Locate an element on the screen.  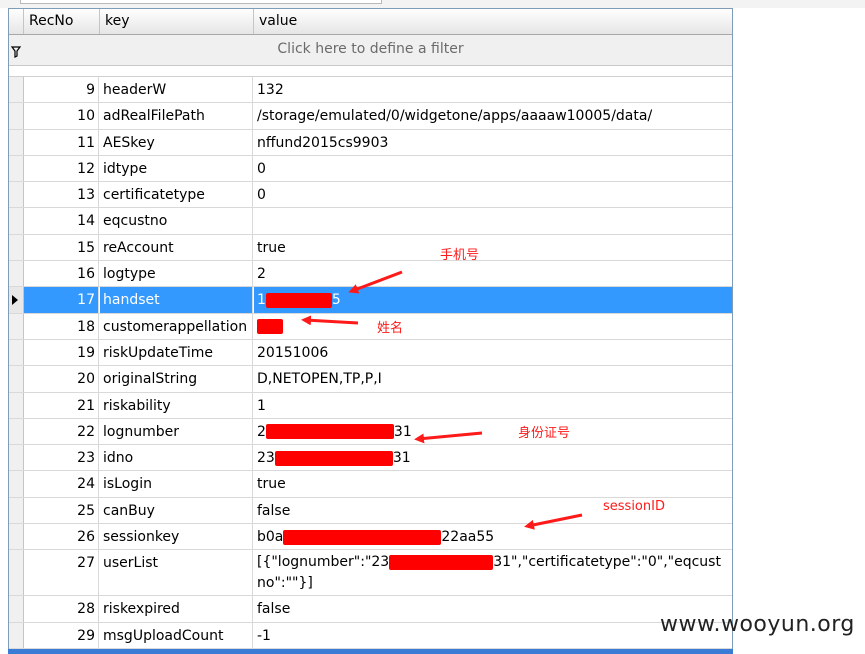
arrow-session is located at coordinates (553, 521).